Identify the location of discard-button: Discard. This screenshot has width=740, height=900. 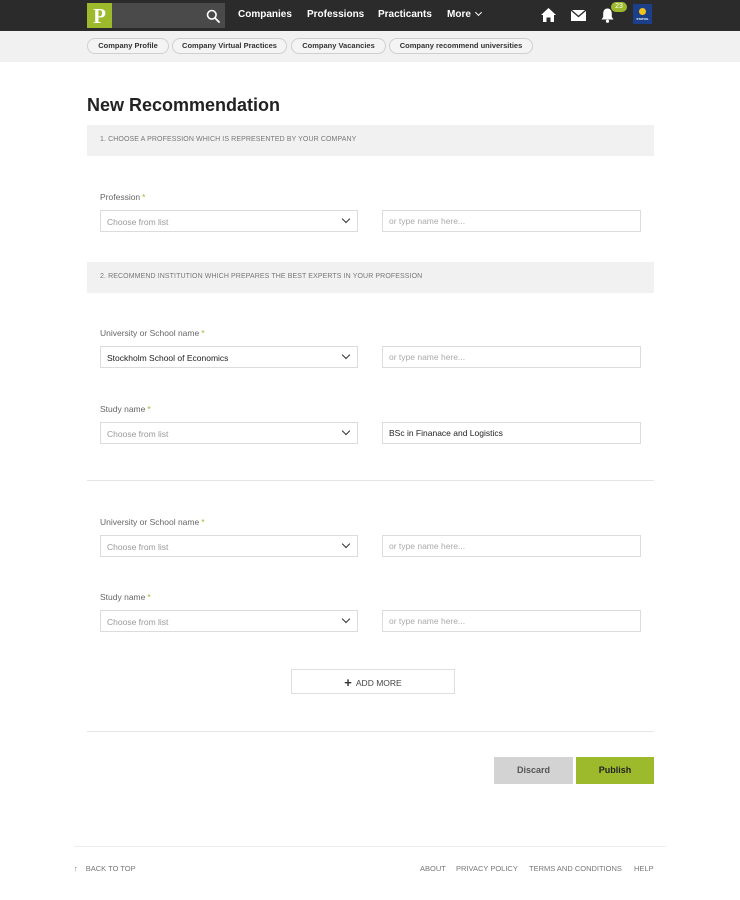
(533, 770).